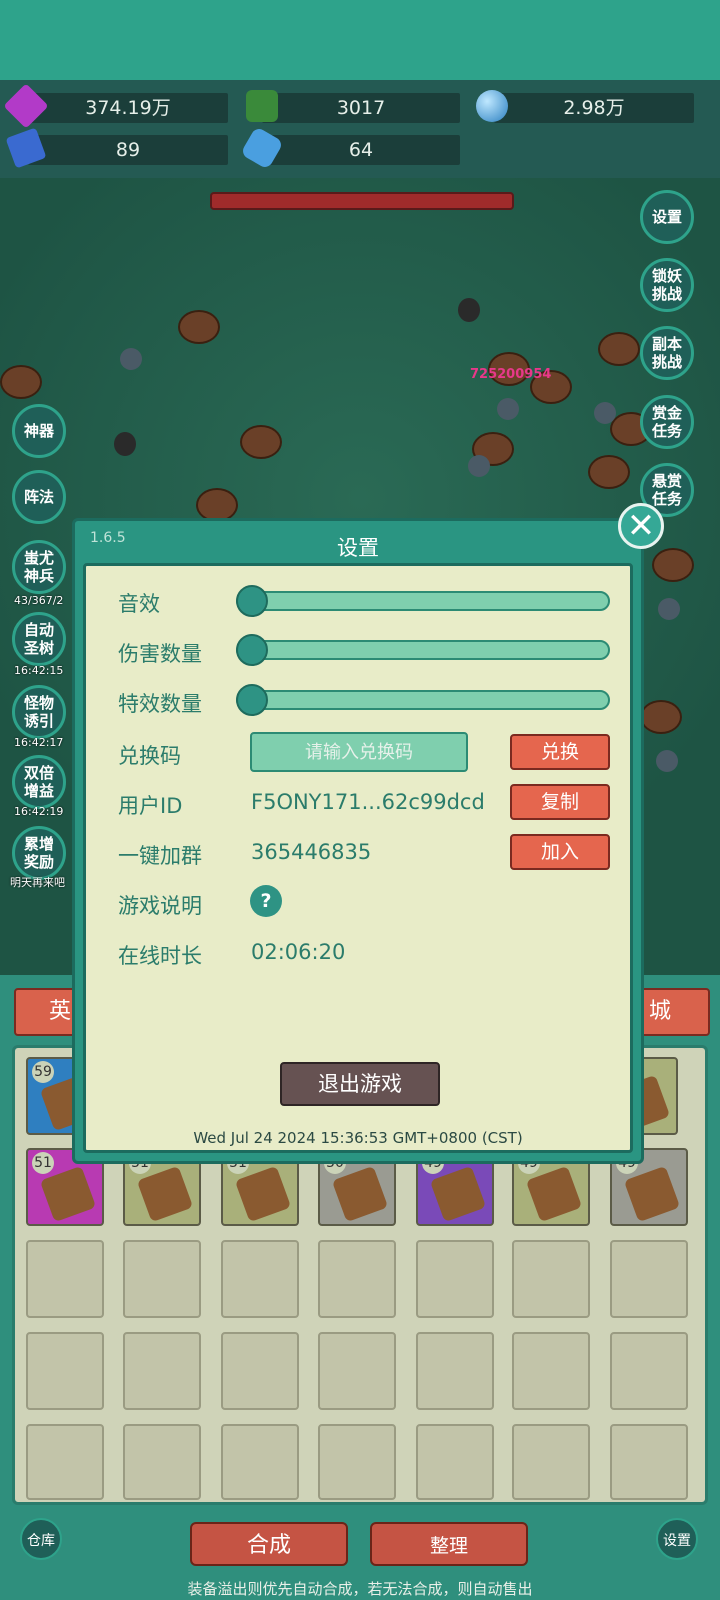  I want to click on tab-label: 城, so click(659, 1011).